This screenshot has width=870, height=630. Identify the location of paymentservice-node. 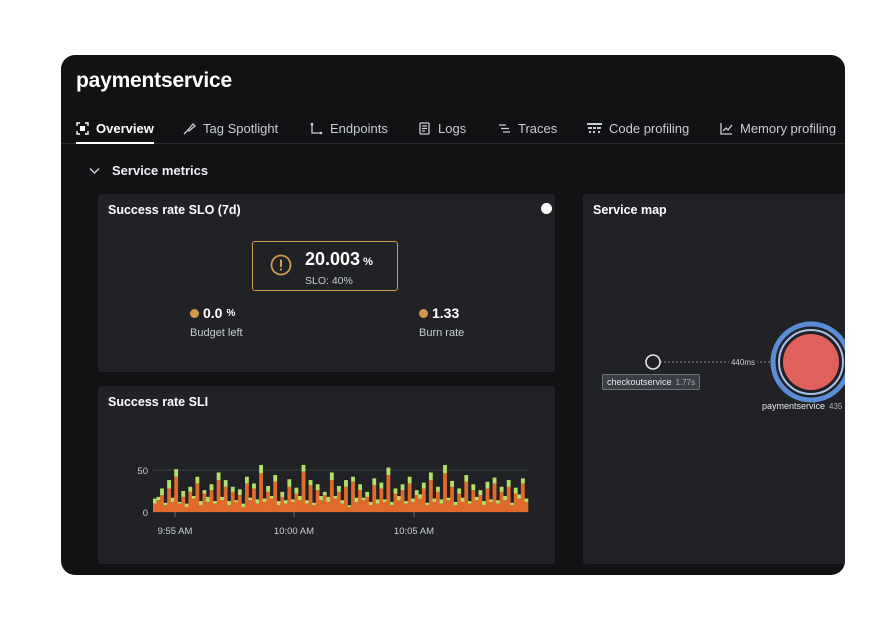
(811, 362).